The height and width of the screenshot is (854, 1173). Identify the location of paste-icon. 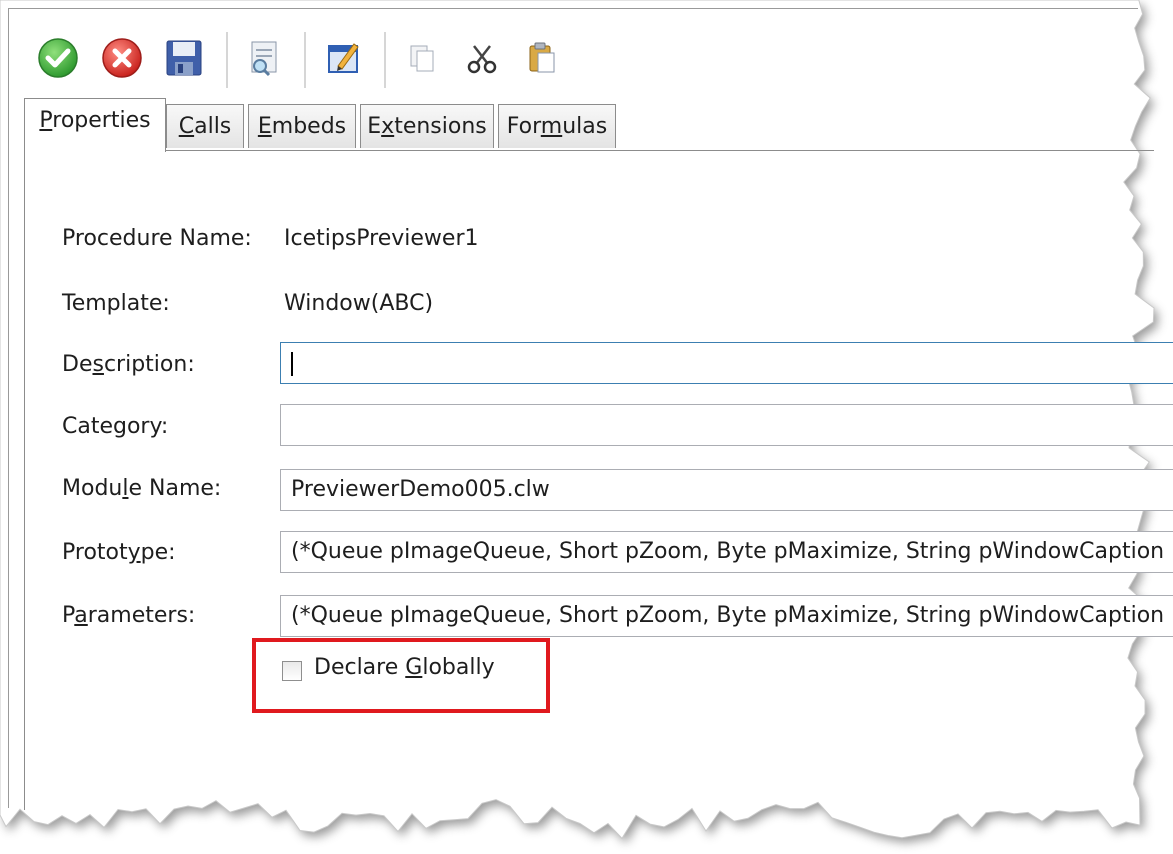
(542, 57).